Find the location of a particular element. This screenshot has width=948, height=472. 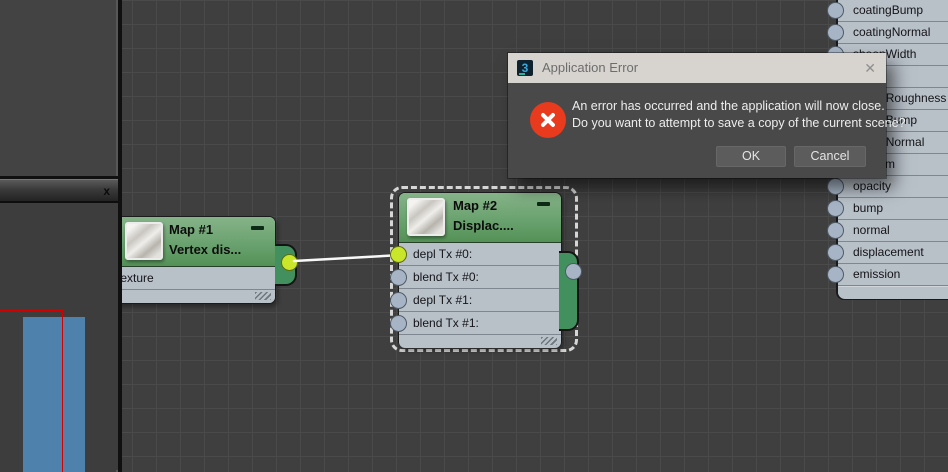

slot-row: bump is located at coordinates (887, 209).